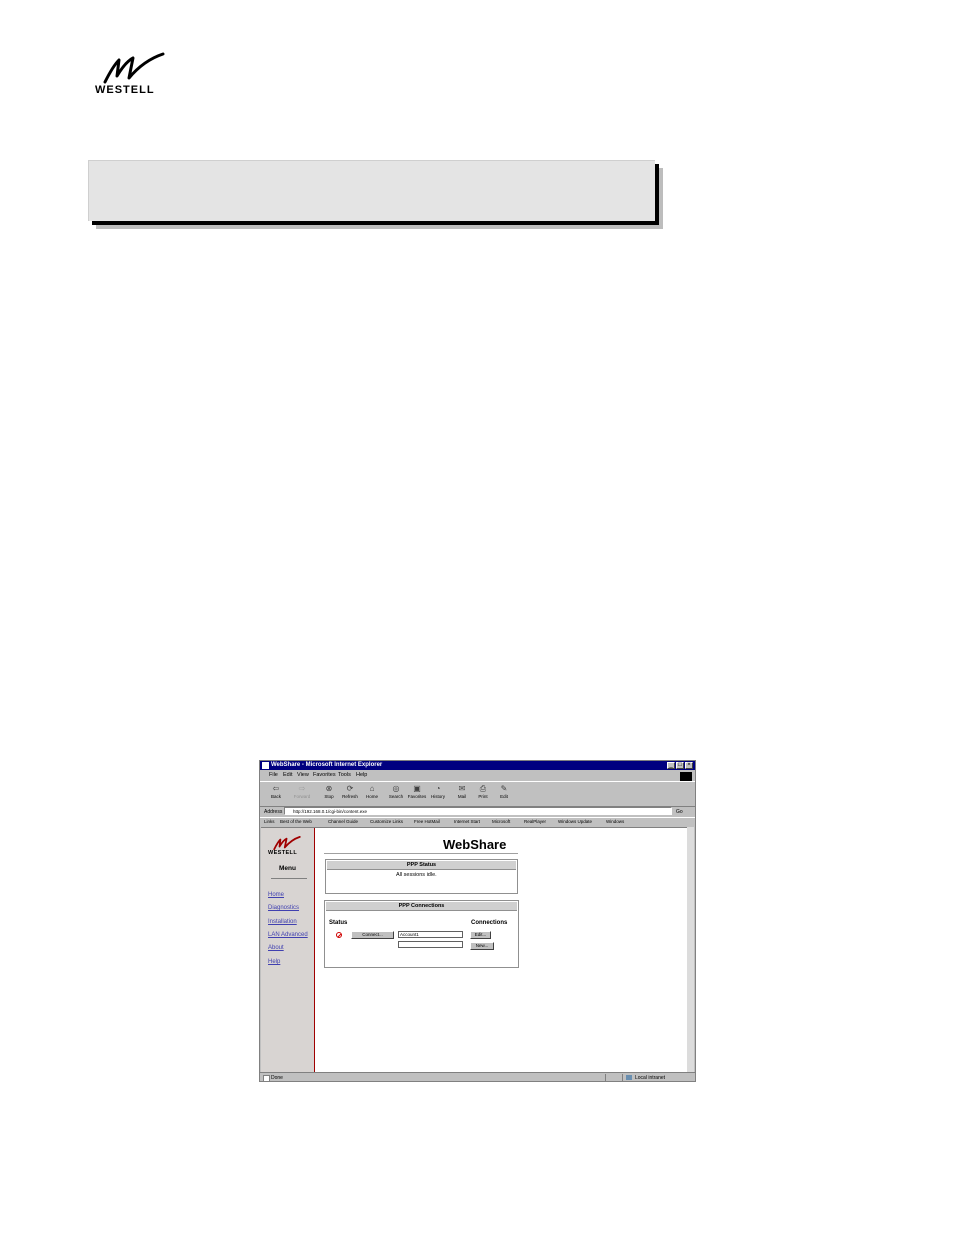  What do you see at coordinates (629, 1077) in the screenshot?
I see `intranet-zone-icon` at bounding box center [629, 1077].